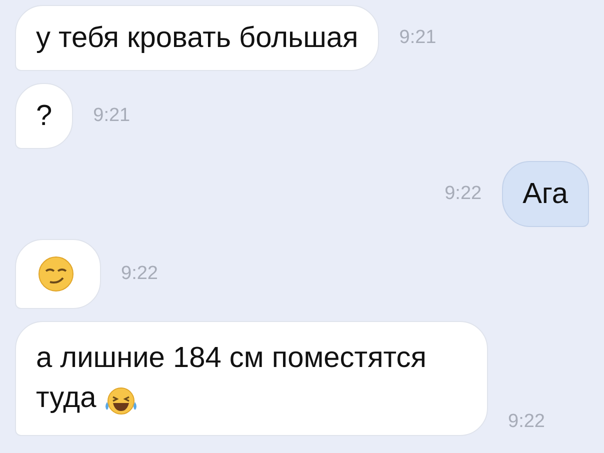 Image resolution: width=604 pixels, height=453 pixels. Describe the element at coordinates (197, 38) in the screenshot. I see `message-text: у тебя кровать большая` at that location.